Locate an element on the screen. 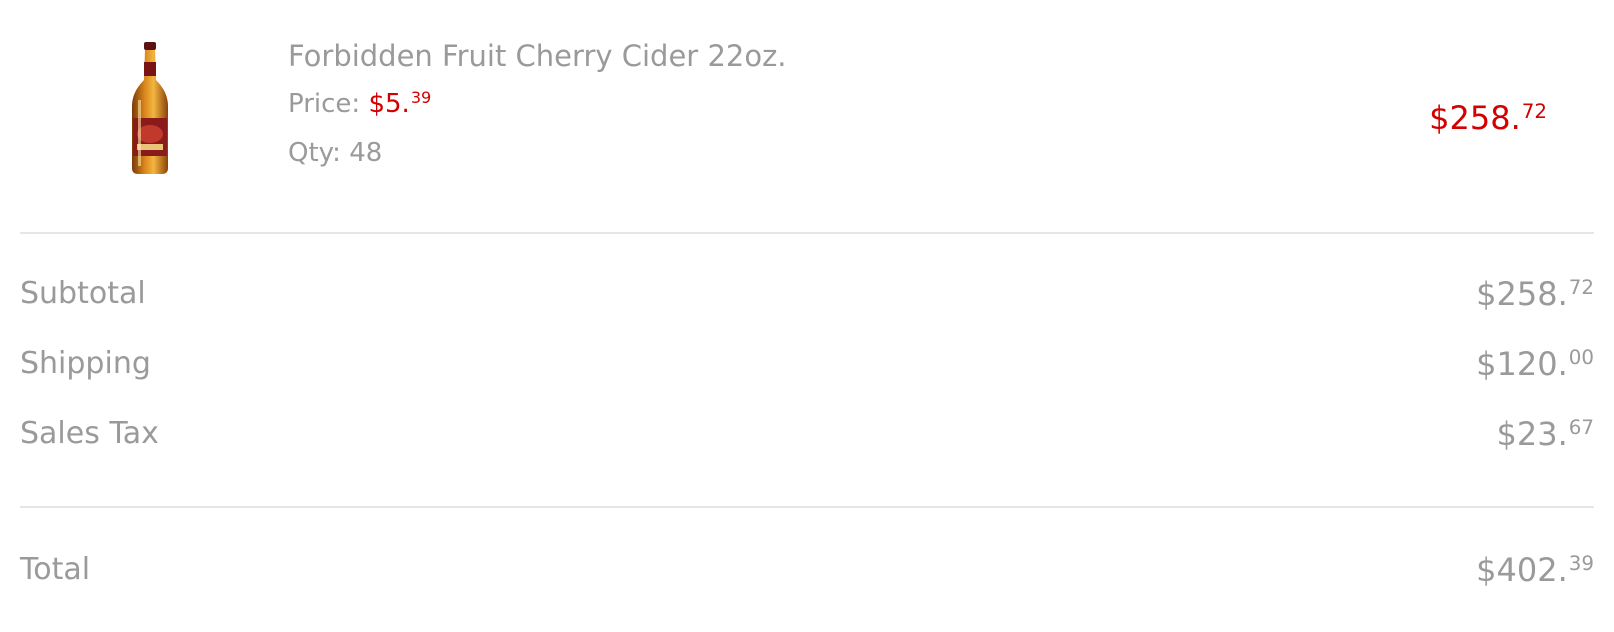  price-dollars: $5. is located at coordinates (389, 104).